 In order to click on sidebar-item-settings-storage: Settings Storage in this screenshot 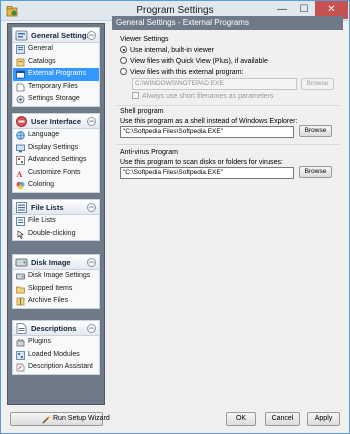, I will do `click(56, 99)`.